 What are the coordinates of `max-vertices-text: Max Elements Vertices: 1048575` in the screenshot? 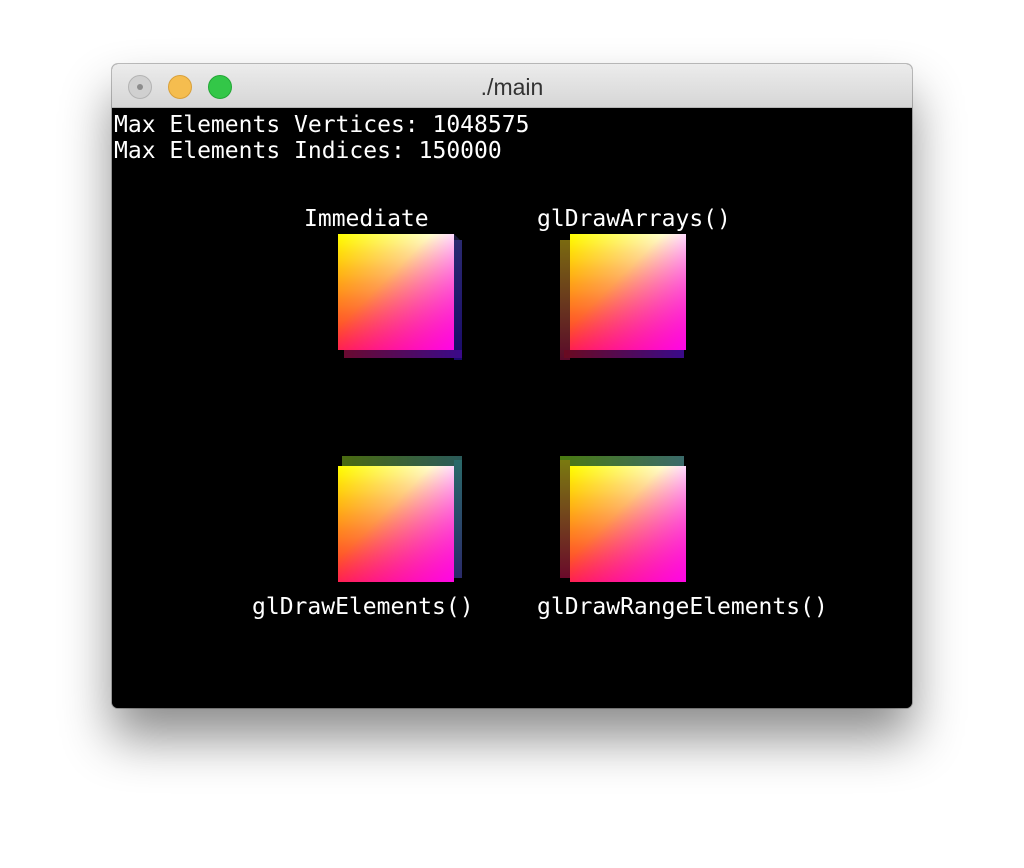 It's located at (322, 125).